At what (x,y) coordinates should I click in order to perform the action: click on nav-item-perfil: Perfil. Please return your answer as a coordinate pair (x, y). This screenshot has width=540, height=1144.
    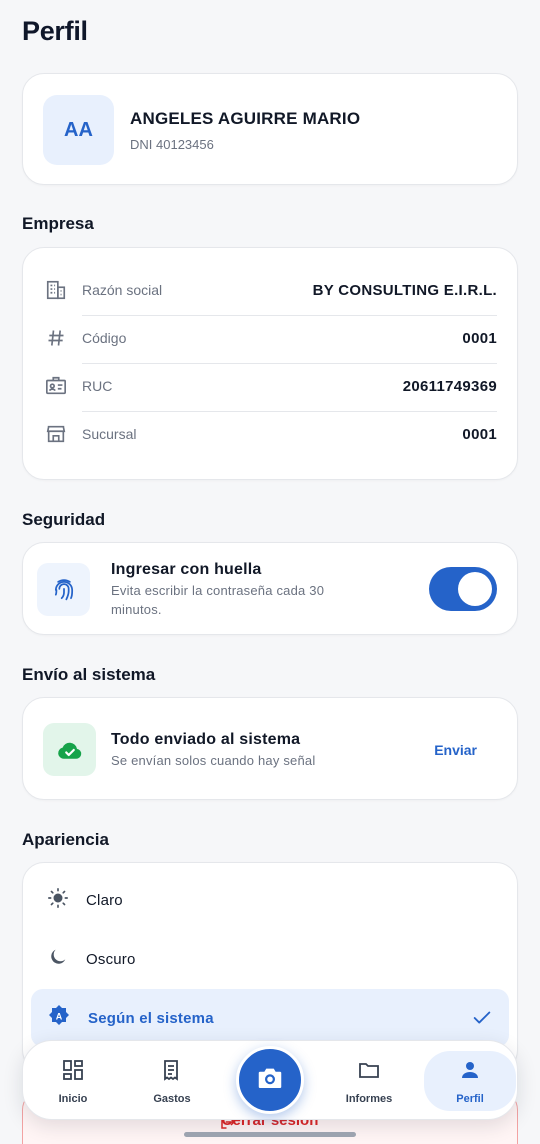
    Looking at the image, I should click on (470, 1081).